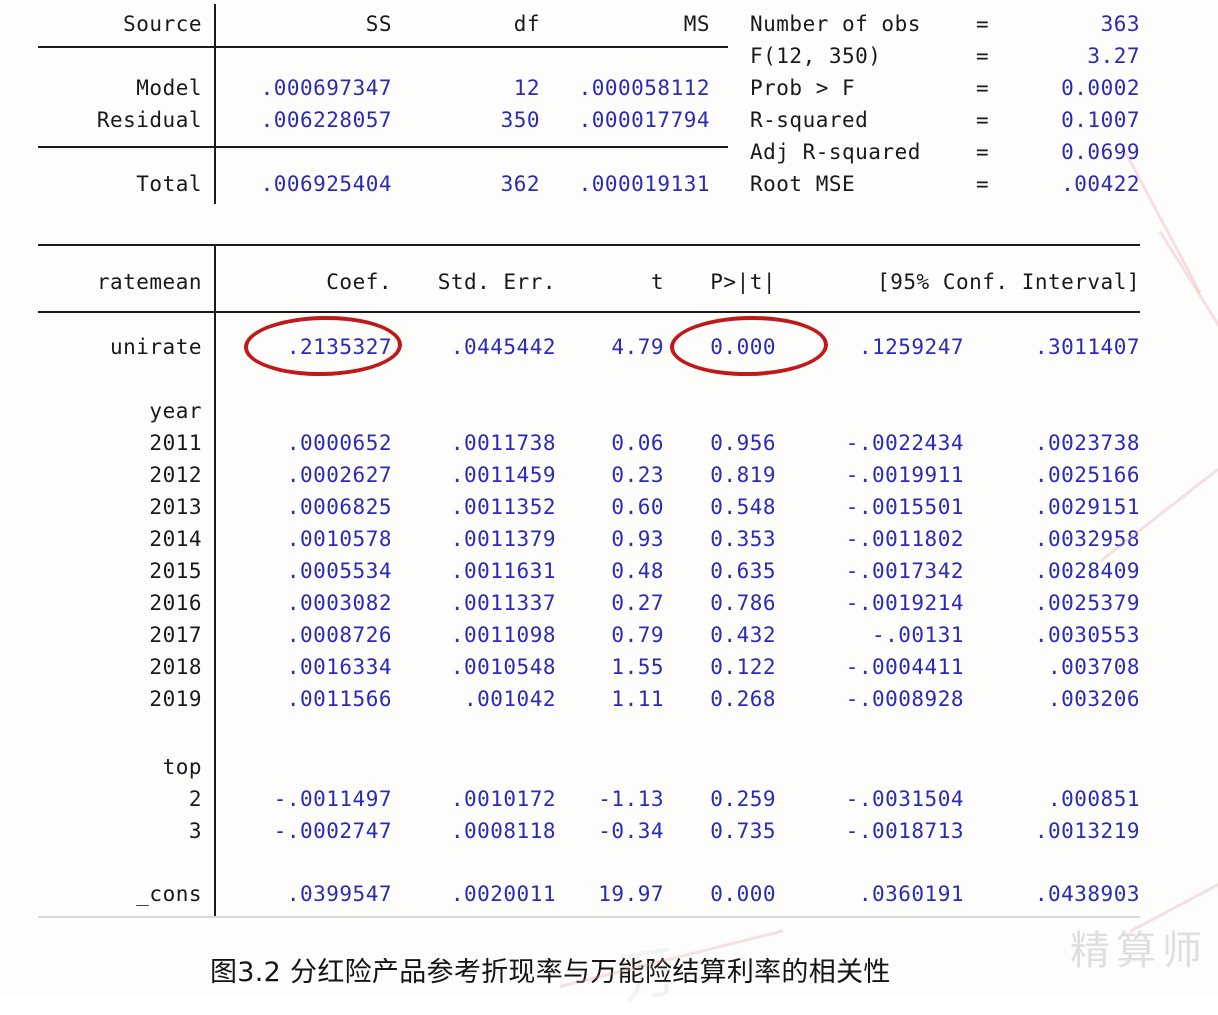  I want to click on coef-row-term: 2015, so click(175, 571).